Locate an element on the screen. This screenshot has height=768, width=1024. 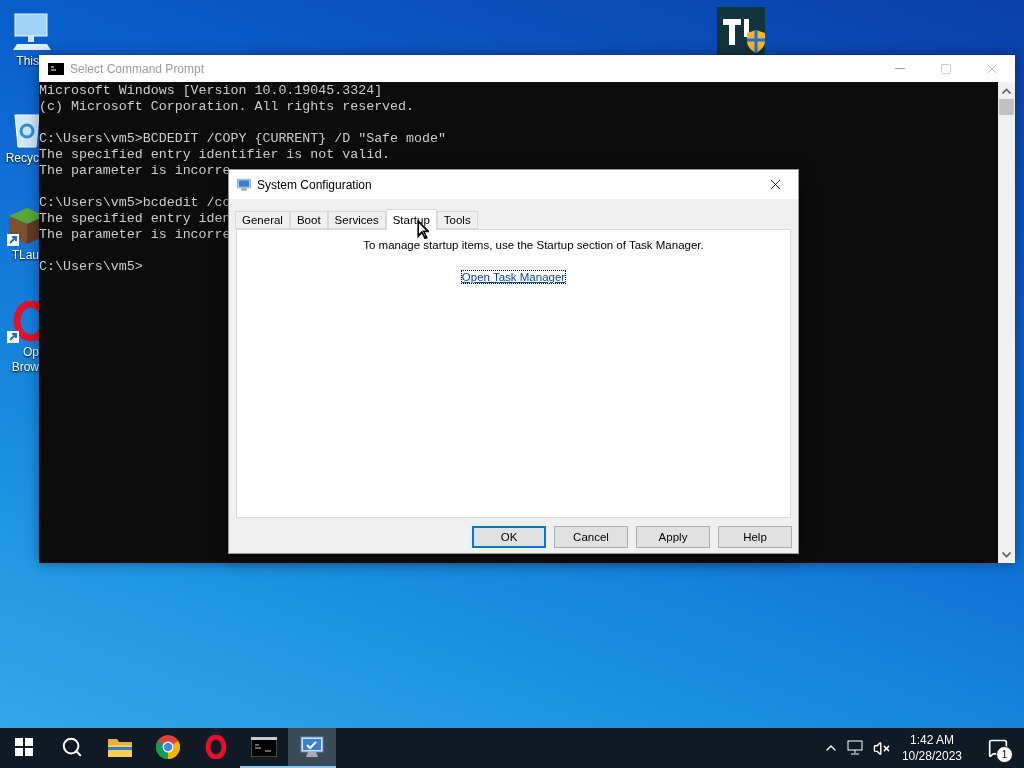
windows-logo-icon is located at coordinates (24, 747).